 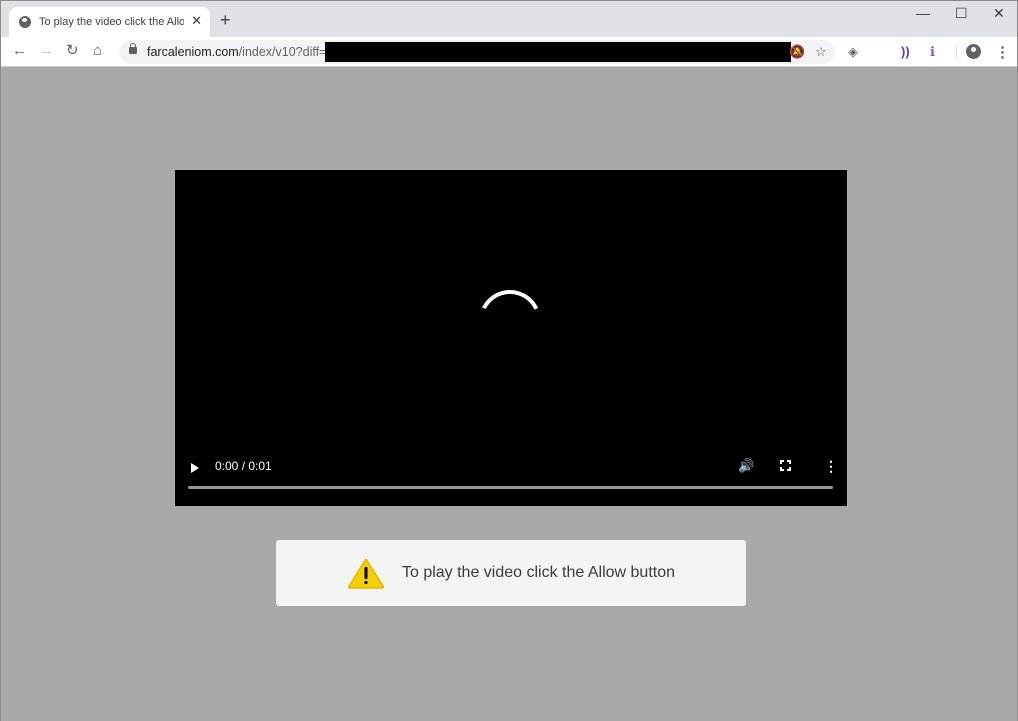 I want to click on url-path: /index/v10?diff=0, so click(x=286, y=52).